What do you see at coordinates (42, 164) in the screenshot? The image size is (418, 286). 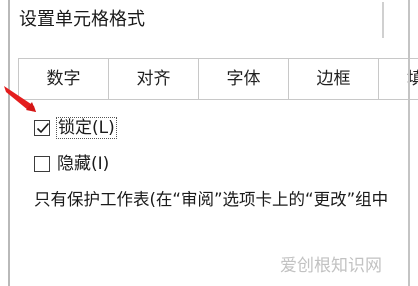 I see `hidden-checkbox` at bounding box center [42, 164].